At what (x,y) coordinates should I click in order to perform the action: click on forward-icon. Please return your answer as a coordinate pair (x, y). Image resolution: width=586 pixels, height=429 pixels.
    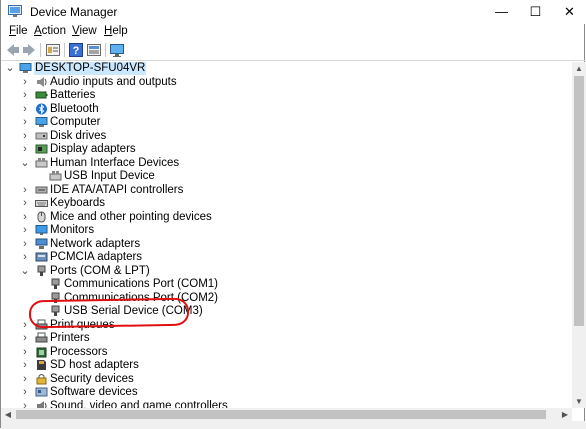
    Looking at the image, I should click on (29, 50).